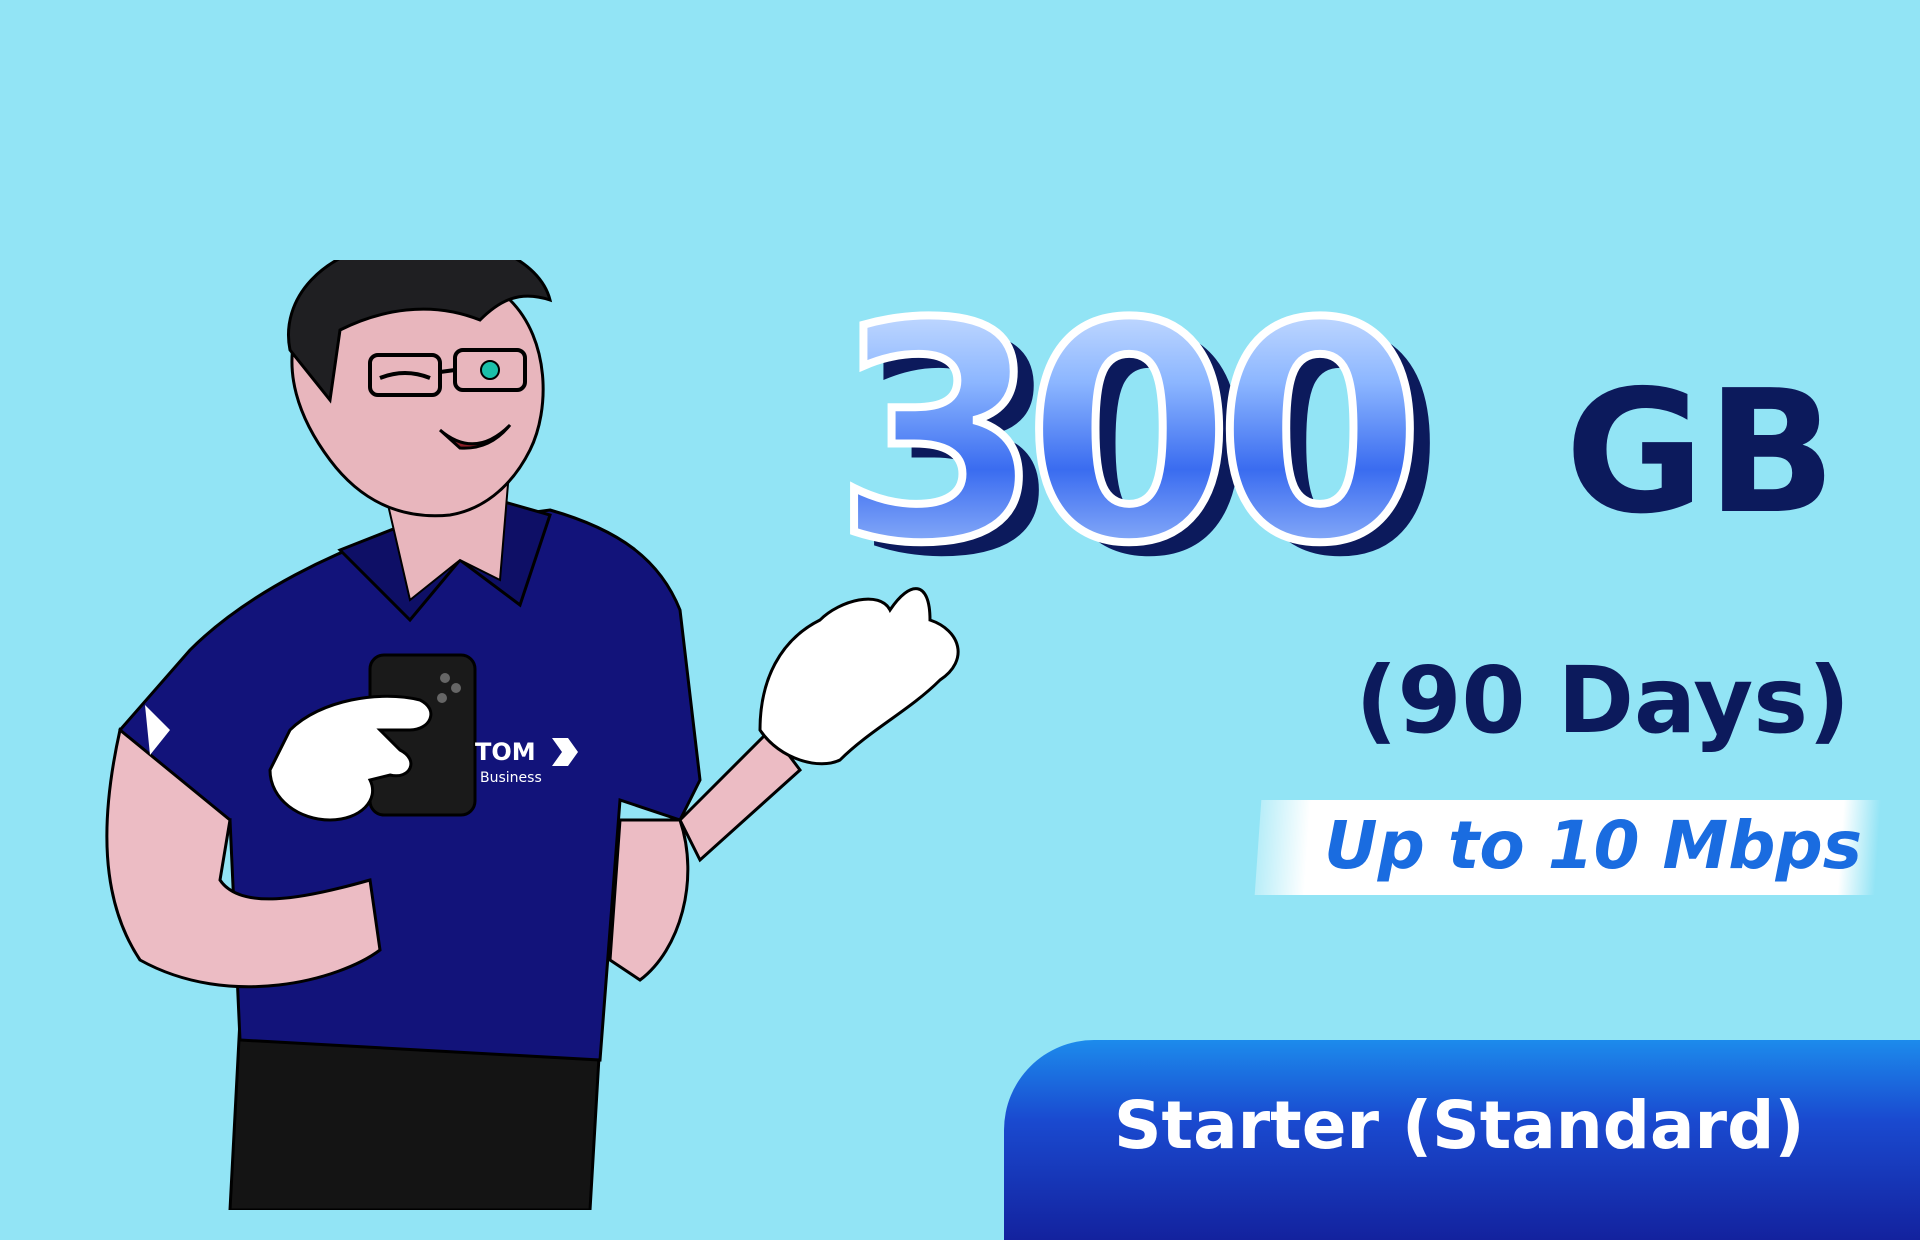 The width and height of the screenshot is (1920, 1240). I want to click on shirt-logo-brand: TOM, so click(505, 752).